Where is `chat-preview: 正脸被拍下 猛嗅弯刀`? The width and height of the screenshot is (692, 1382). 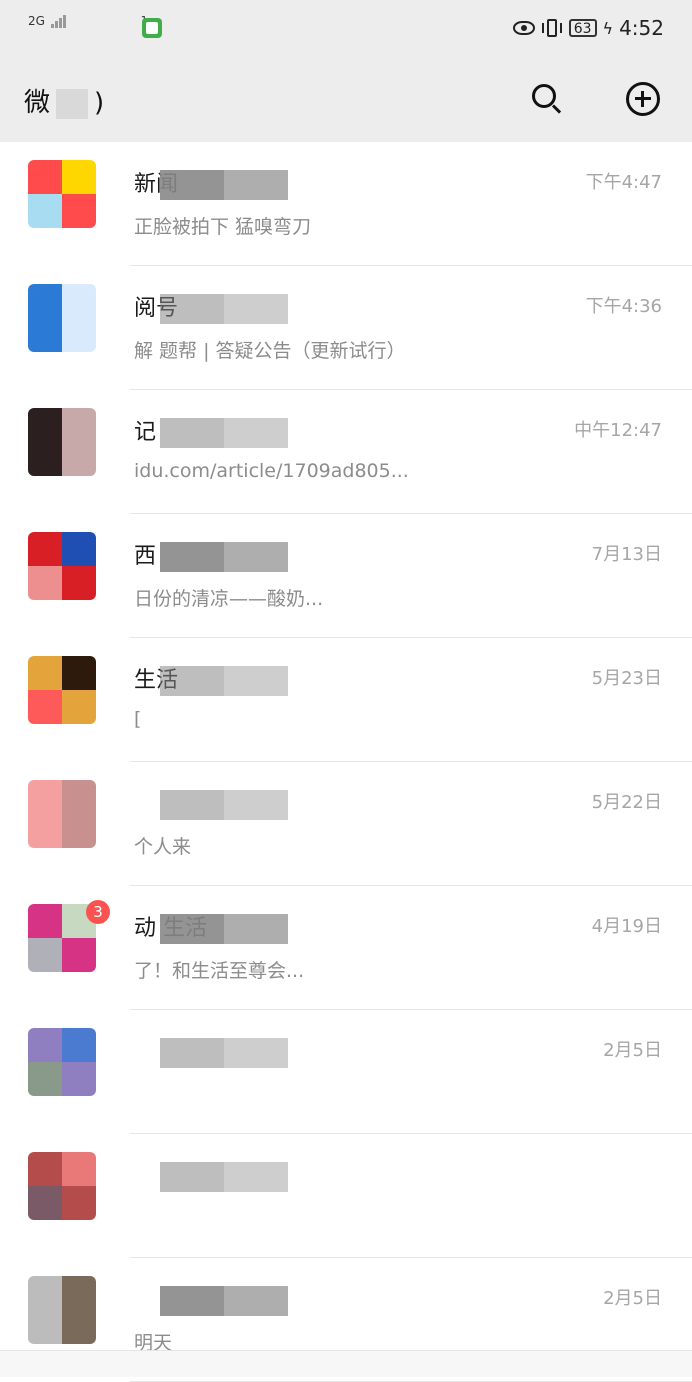 chat-preview: 正脸被拍下 猛嗅弯刀 is located at coordinates (223, 227).